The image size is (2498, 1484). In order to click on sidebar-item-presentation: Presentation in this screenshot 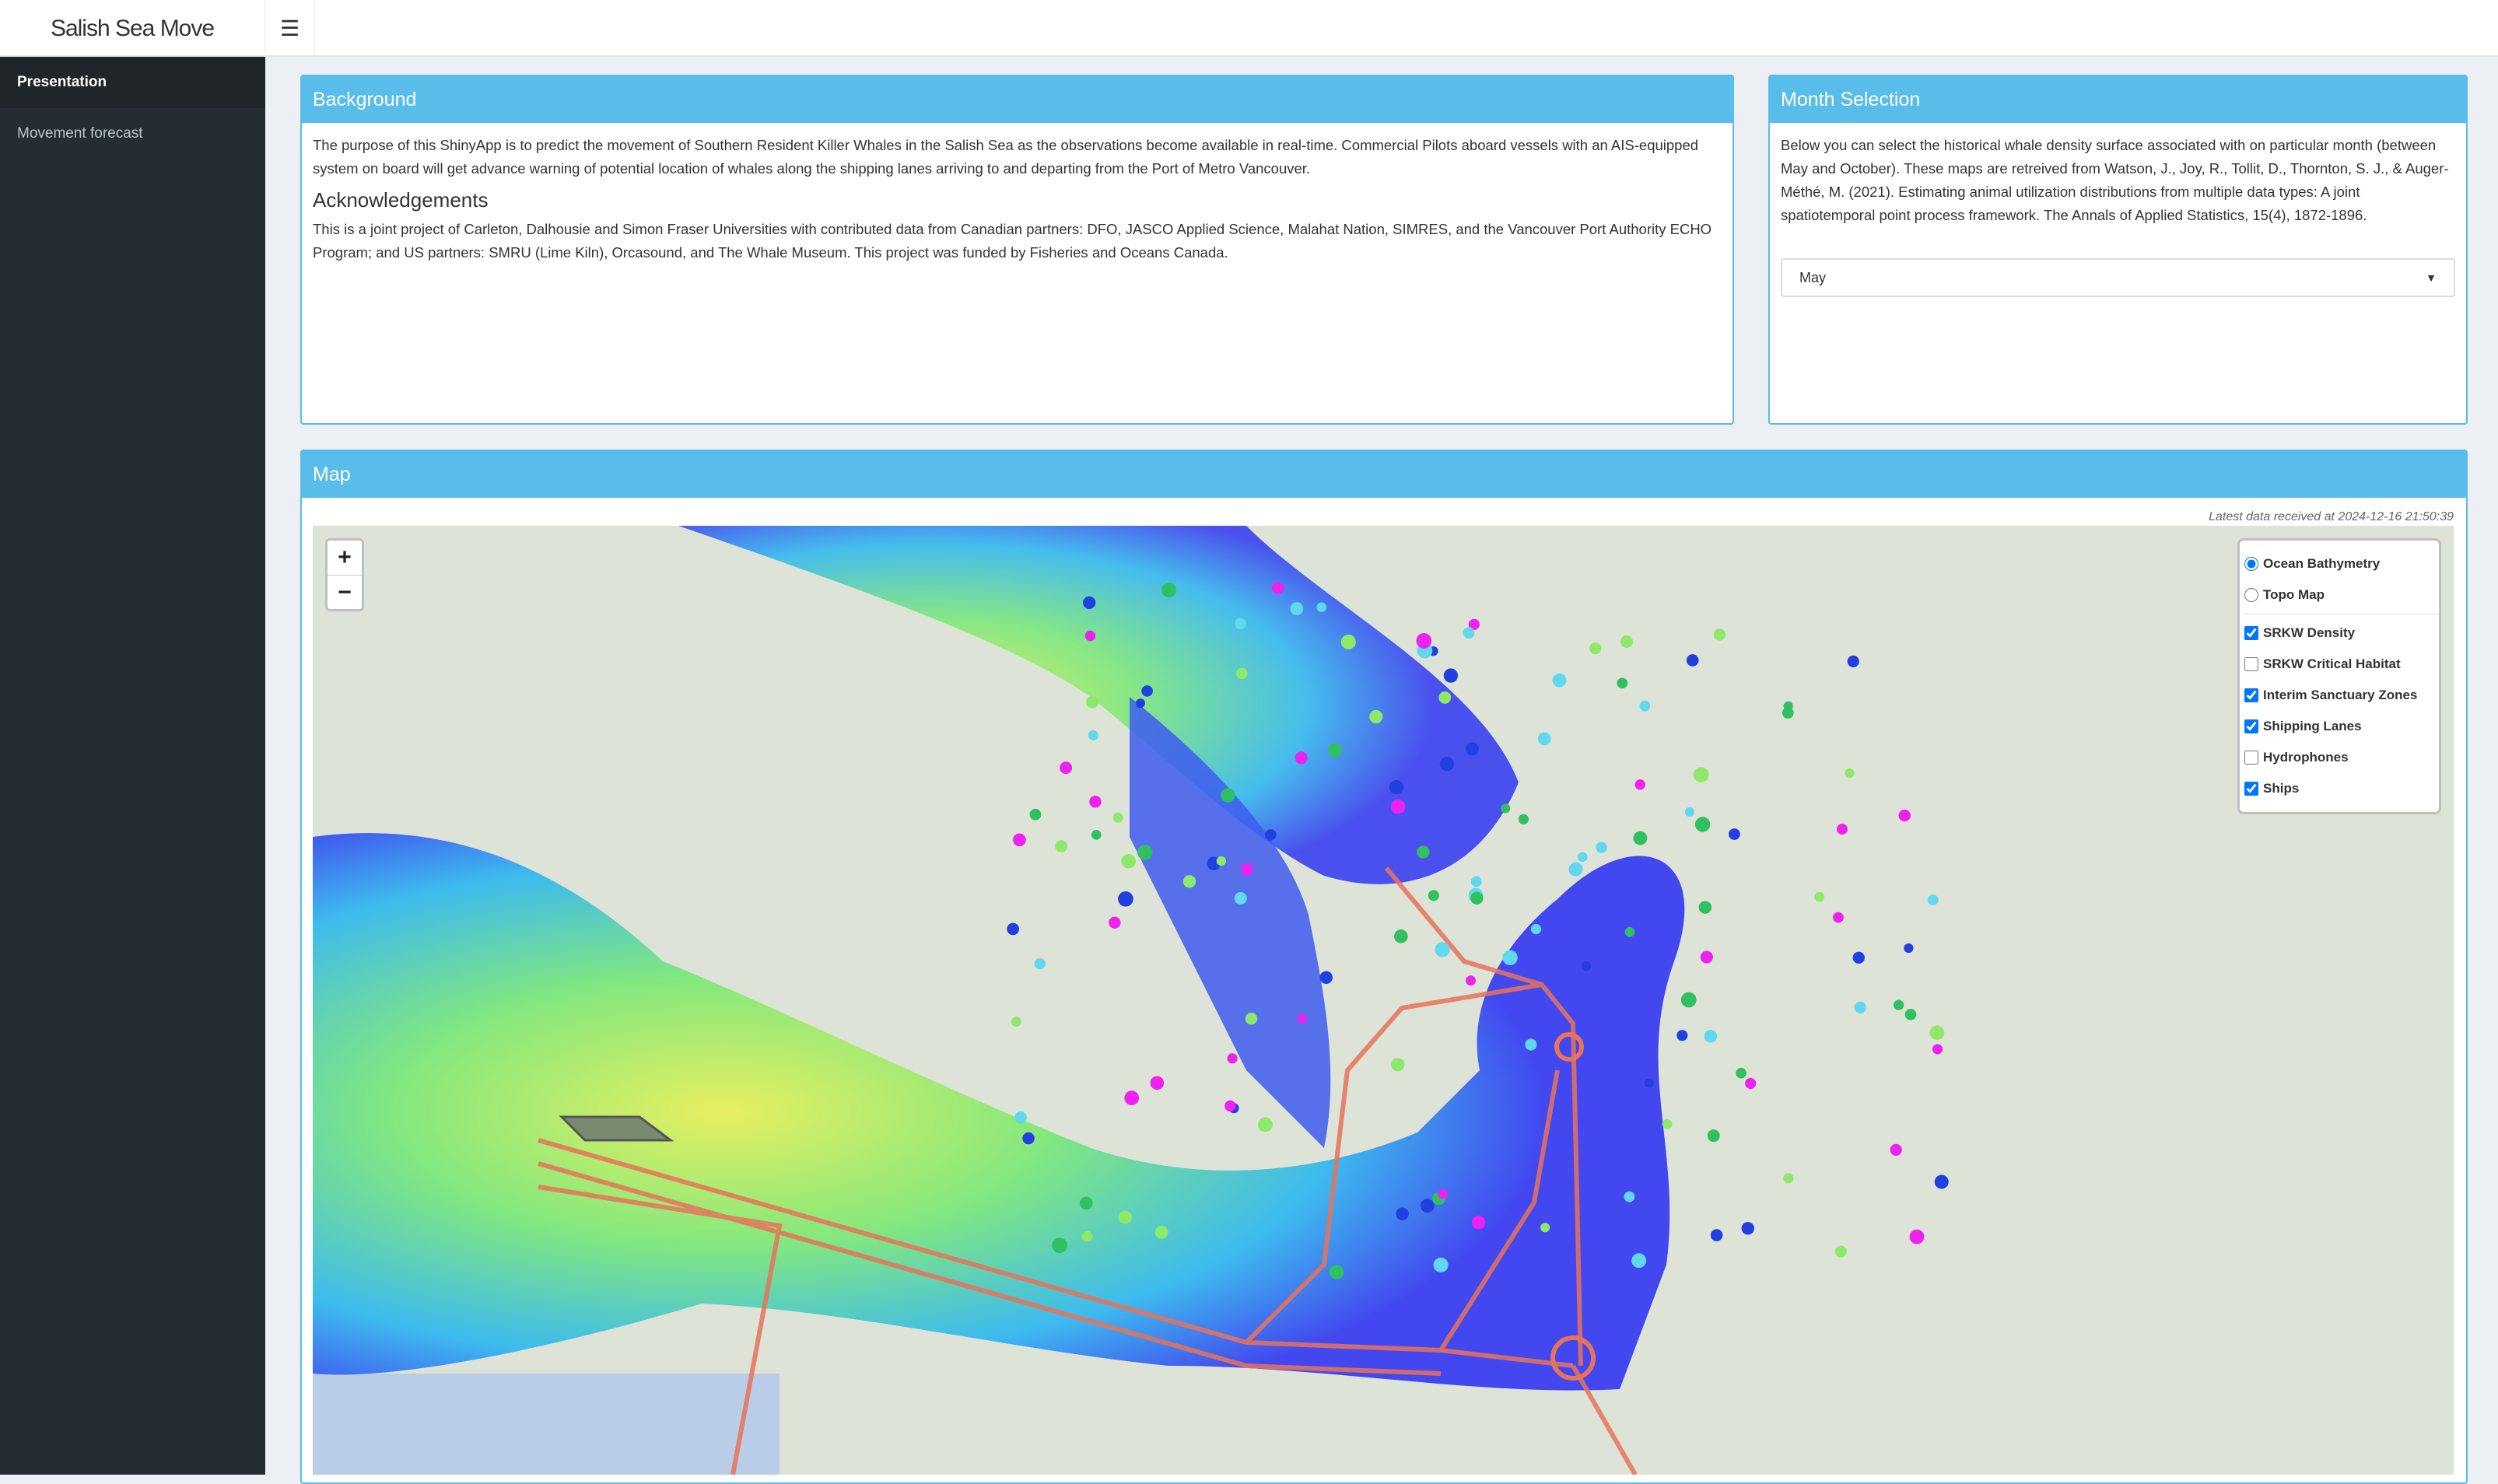, I will do `click(132, 83)`.